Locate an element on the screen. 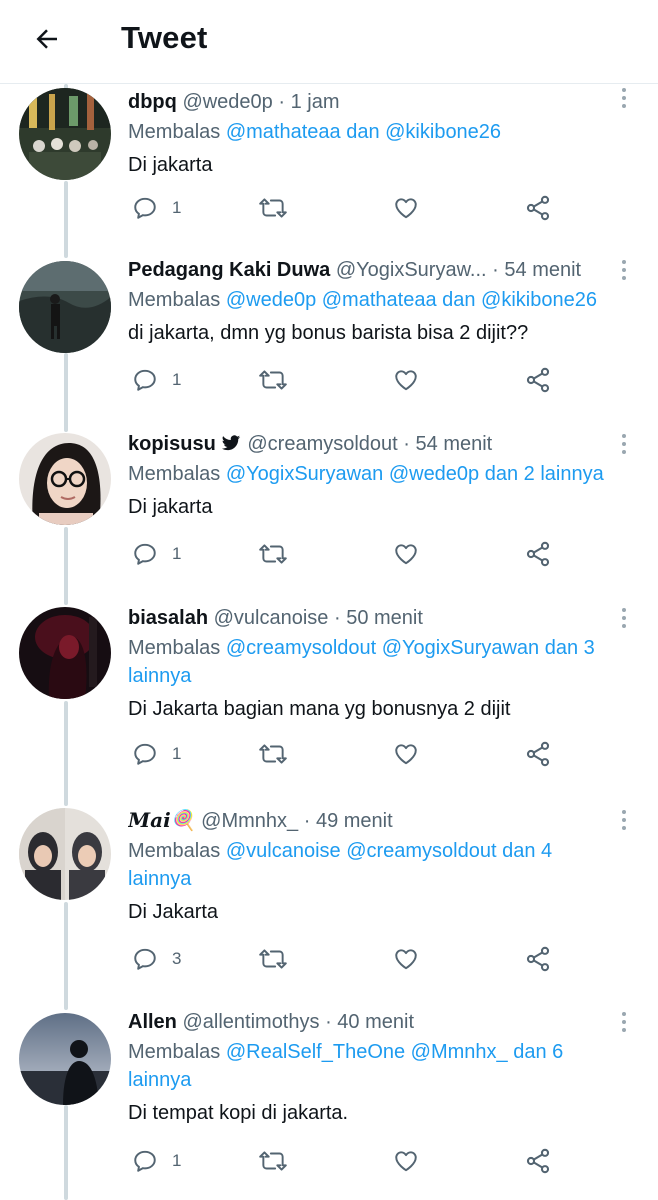  reply-button: 3 is located at coordinates (156, 959).